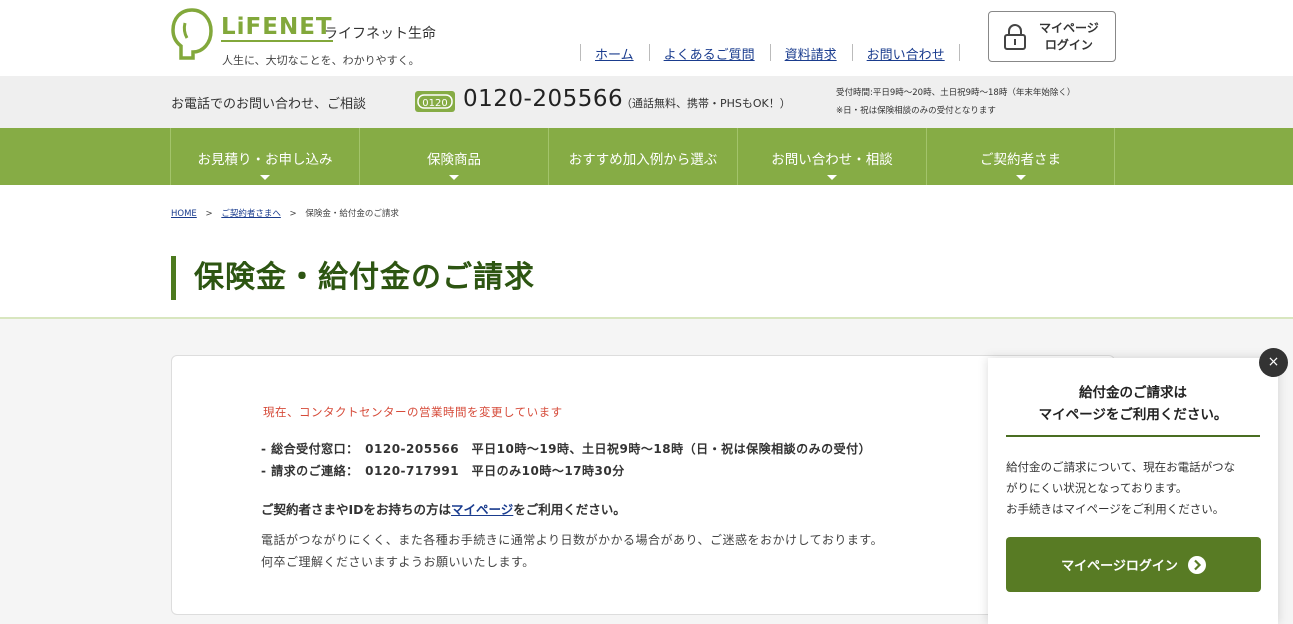 This screenshot has height=624, width=1293. What do you see at coordinates (380, 34) in the screenshot?
I see `company-name: ライフネット生命` at bounding box center [380, 34].